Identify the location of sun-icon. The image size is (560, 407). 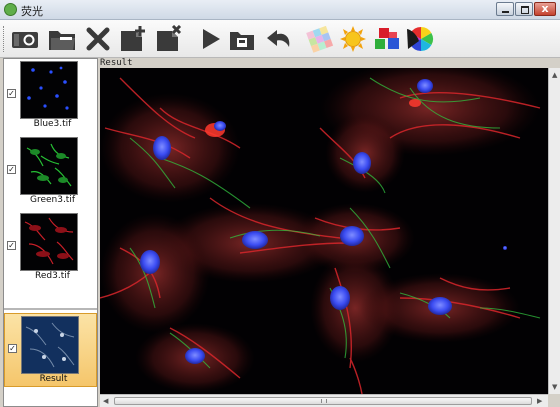
(353, 39).